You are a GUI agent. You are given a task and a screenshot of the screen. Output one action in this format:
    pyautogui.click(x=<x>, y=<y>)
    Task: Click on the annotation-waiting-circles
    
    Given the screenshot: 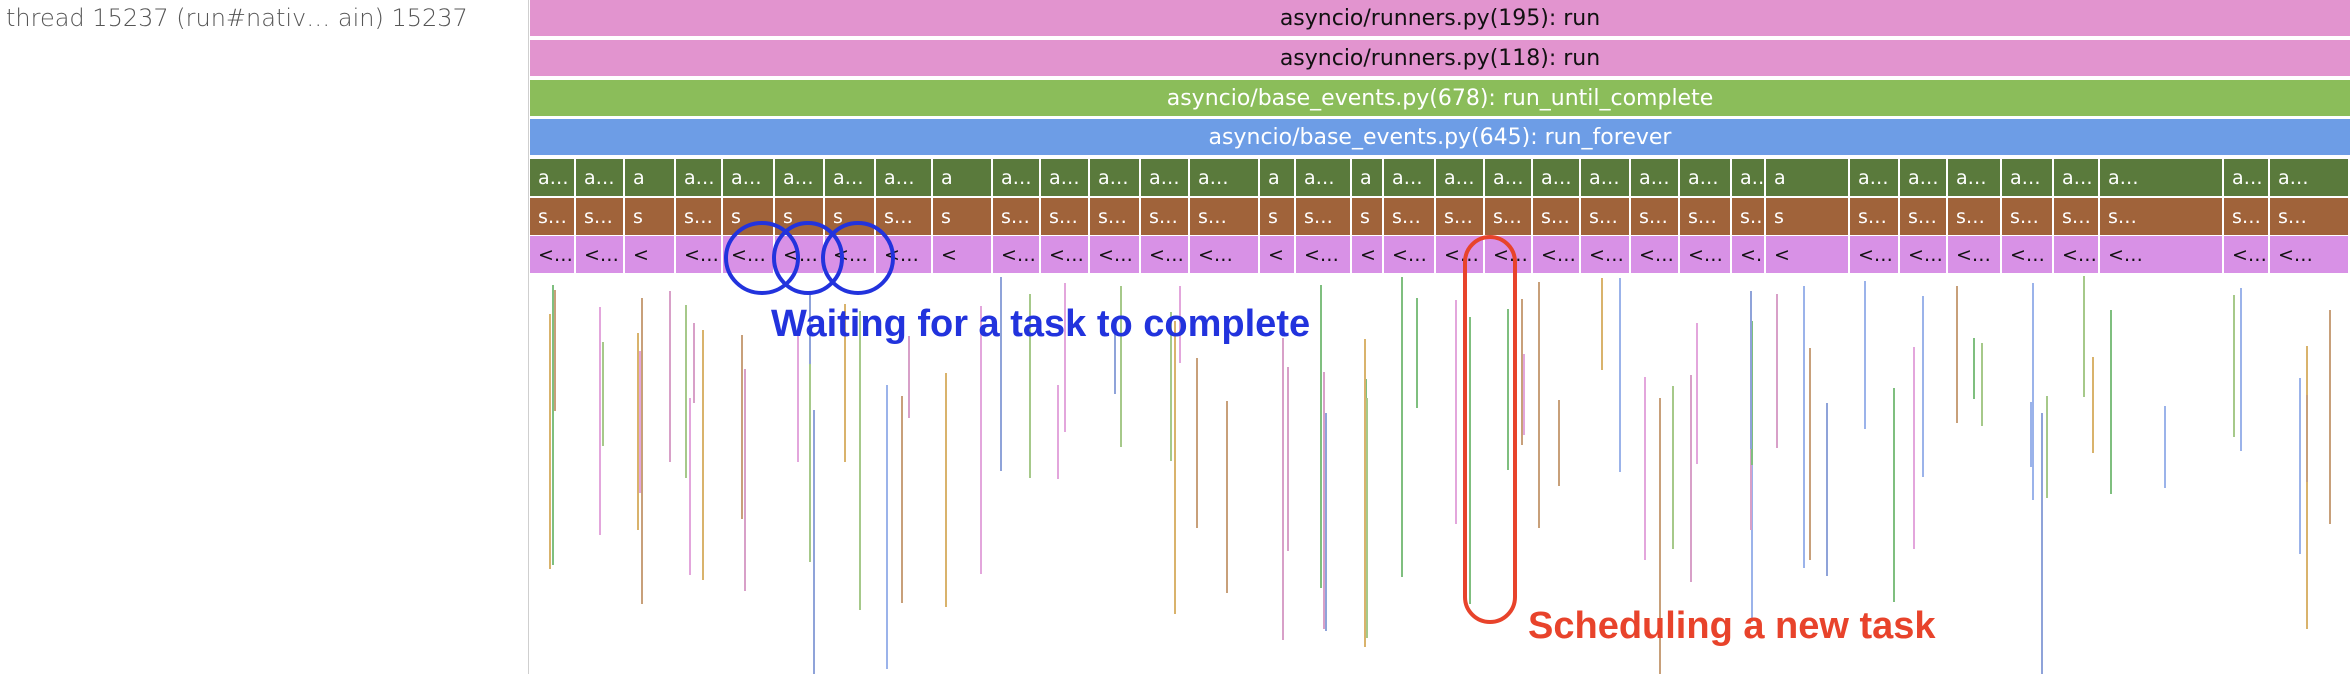 What is the action you would take?
    pyautogui.click(x=809, y=258)
    